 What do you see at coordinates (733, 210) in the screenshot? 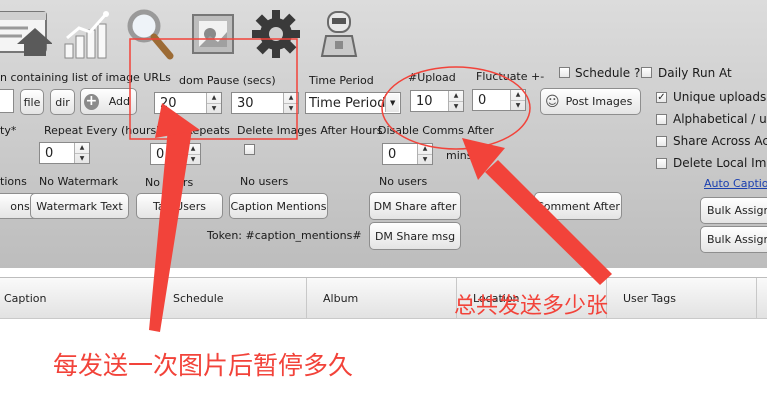
I see `bulk-assign-button-1: Bulk Assign` at bounding box center [733, 210].